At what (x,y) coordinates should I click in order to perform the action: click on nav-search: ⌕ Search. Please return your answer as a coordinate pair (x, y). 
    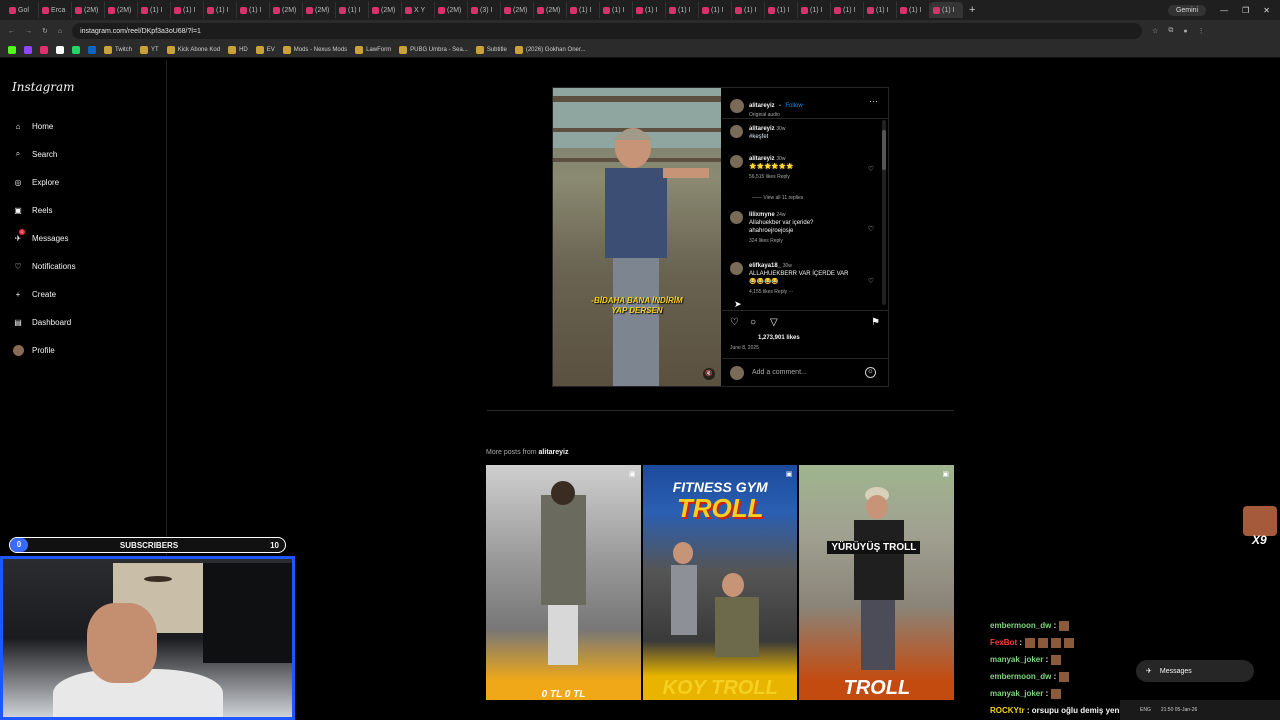
    Looking at the image, I should click on (35, 154).